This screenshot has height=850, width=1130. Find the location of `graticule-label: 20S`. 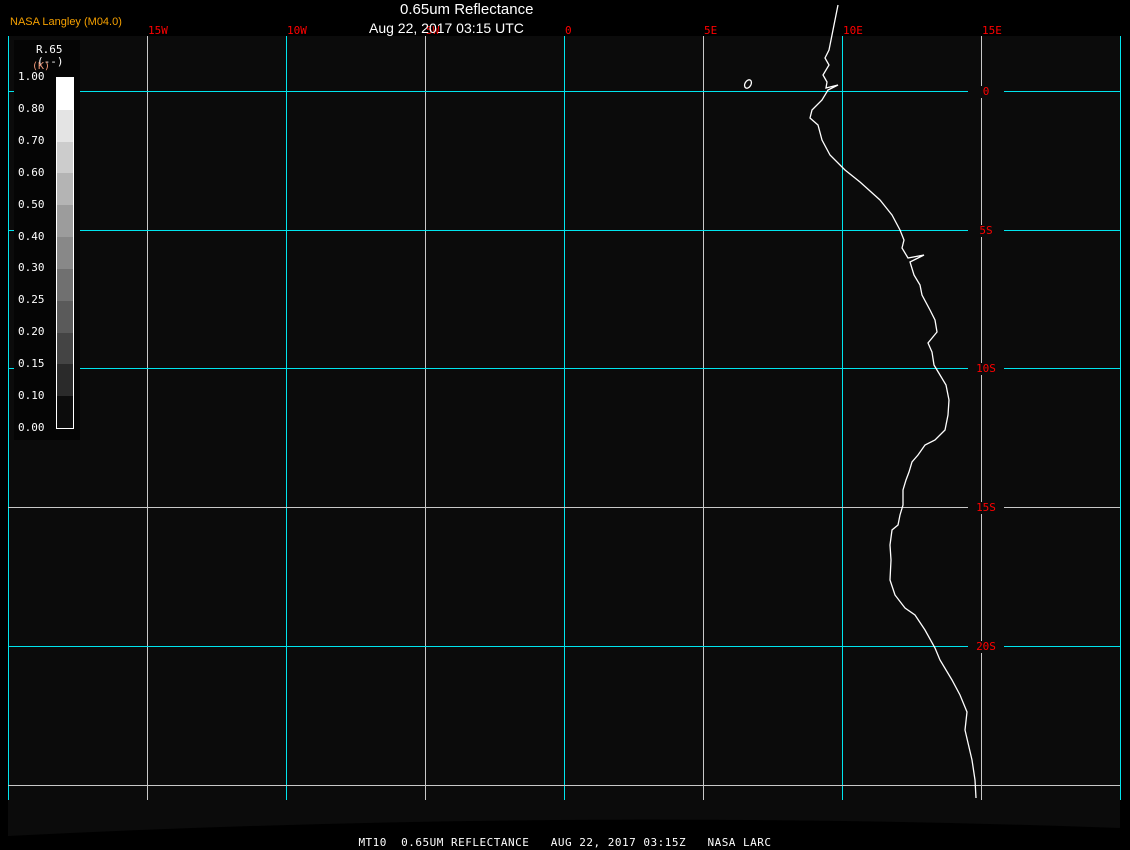

graticule-label: 20S is located at coordinates (986, 646).